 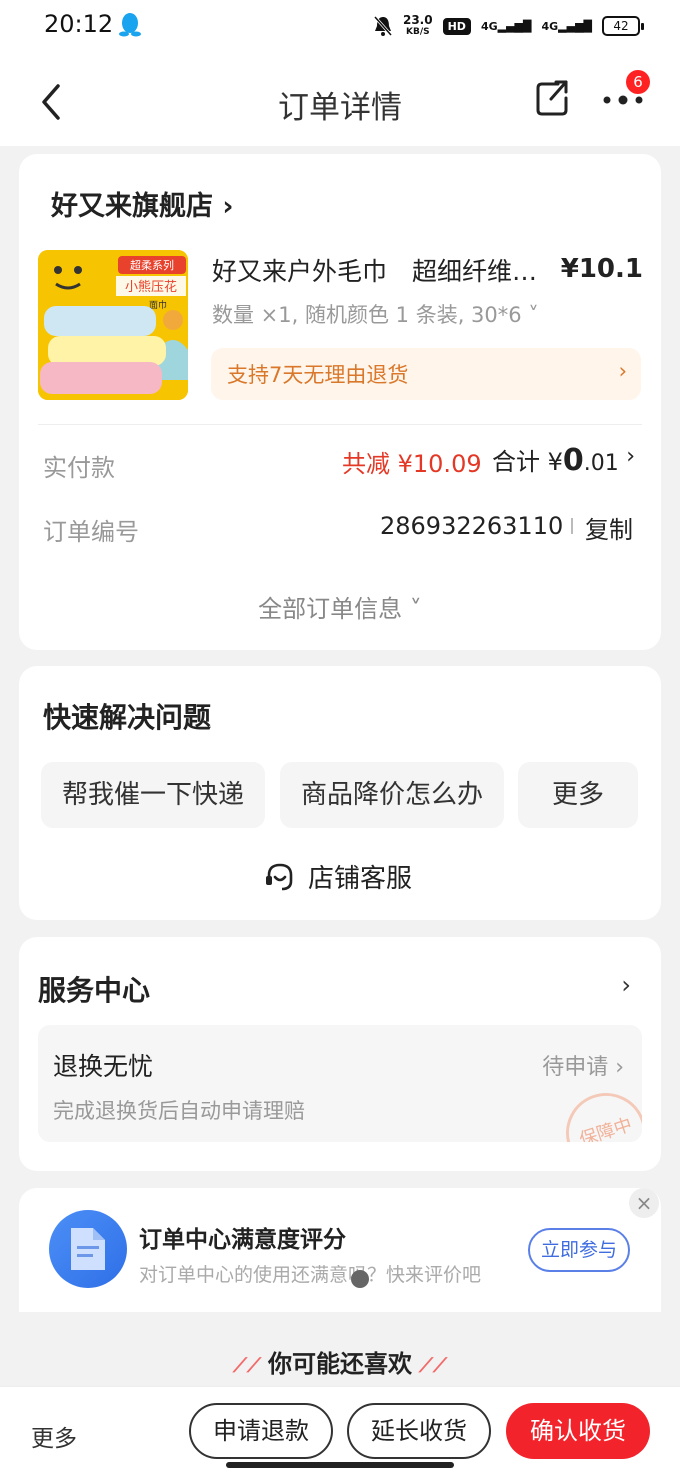 What do you see at coordinates (340, 1083) in the screenshot?
I see `service-item: 退换无忧 完成退换货后自动申请理赔 待申请 › 保障中` at bounding box center [340, 1083].